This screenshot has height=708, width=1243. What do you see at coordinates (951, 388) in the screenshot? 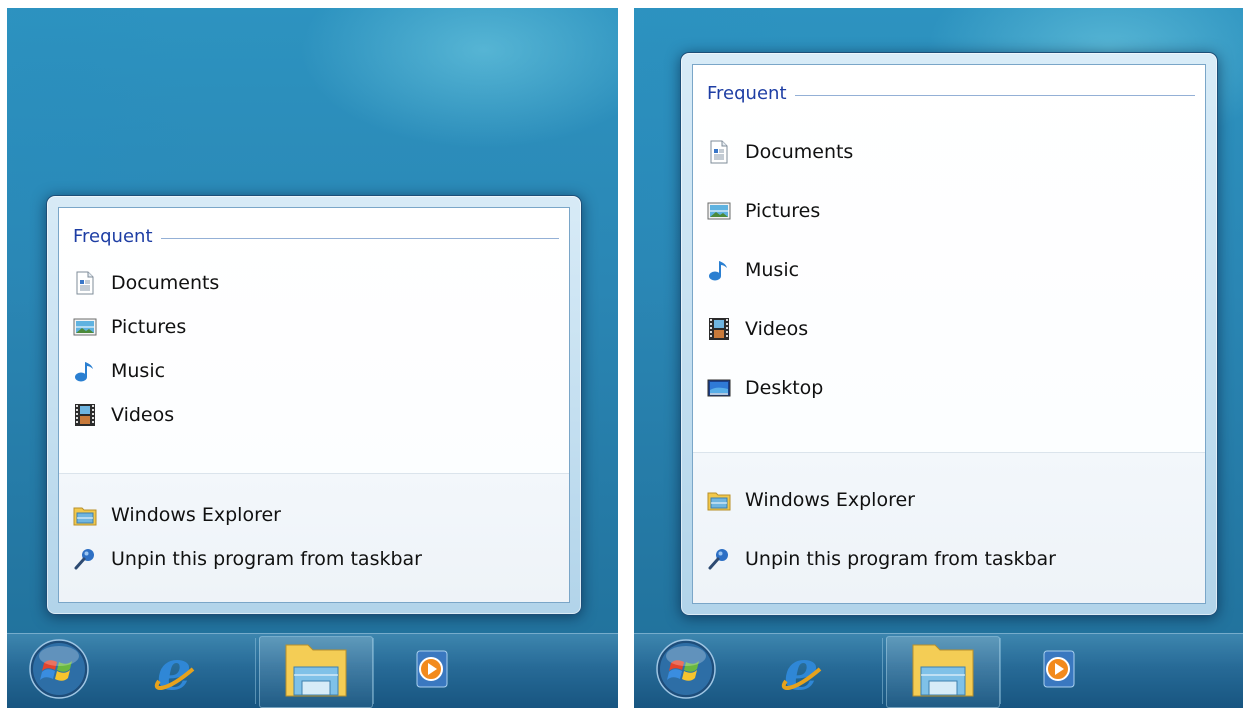
I see `jump-item-desktop: Desktop` at bounding box center [951, 388].